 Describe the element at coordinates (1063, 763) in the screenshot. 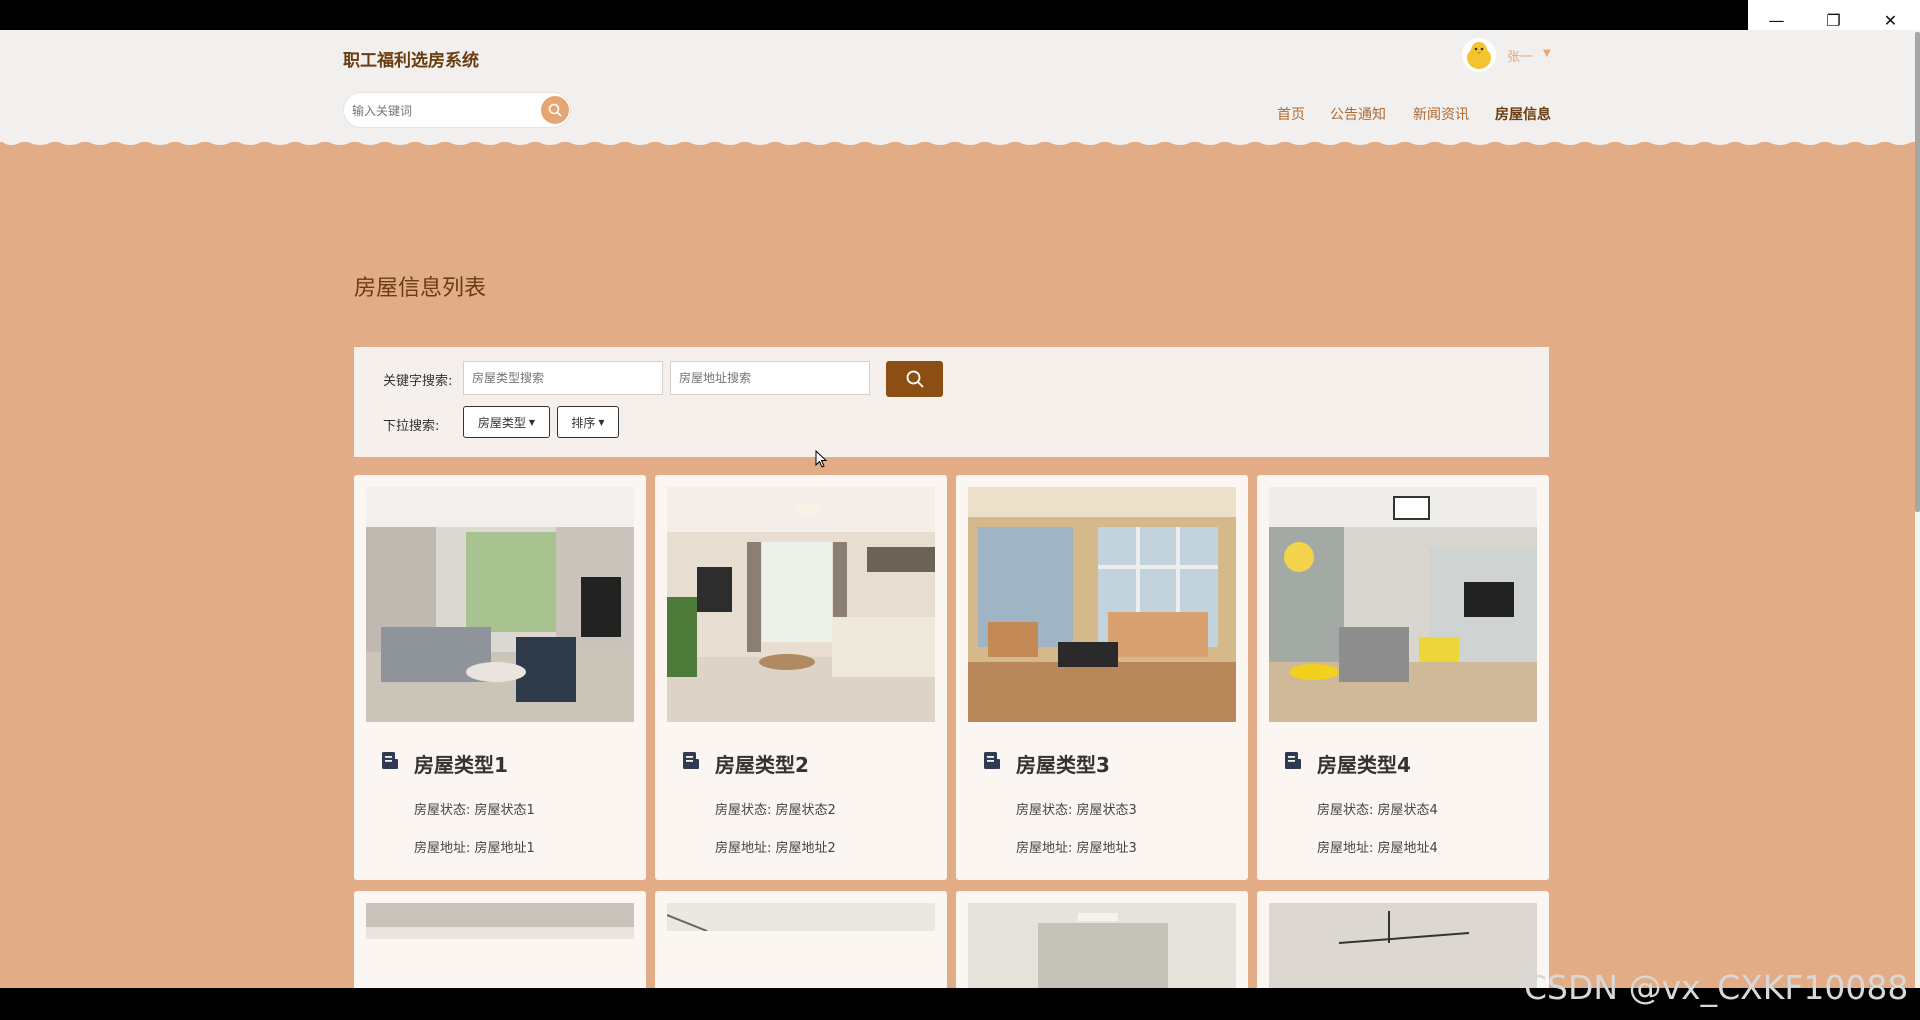

I see `house-type-title: 房屋类型3` at that location.